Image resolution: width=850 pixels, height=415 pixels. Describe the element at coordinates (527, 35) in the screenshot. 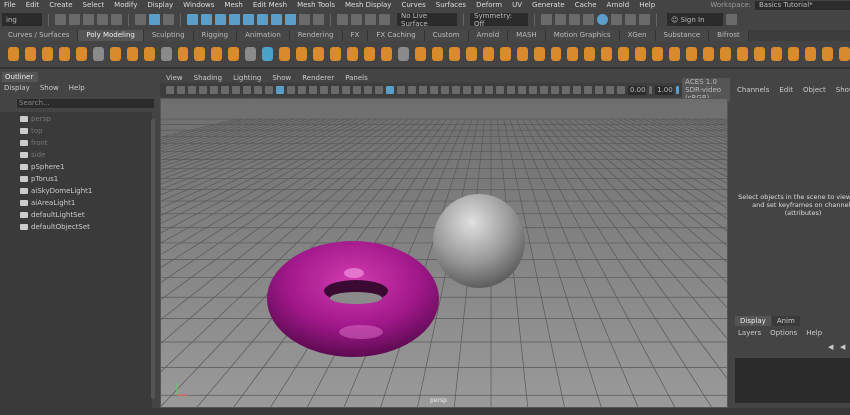

I see `shelf-tab-mash: MASH` at that location.